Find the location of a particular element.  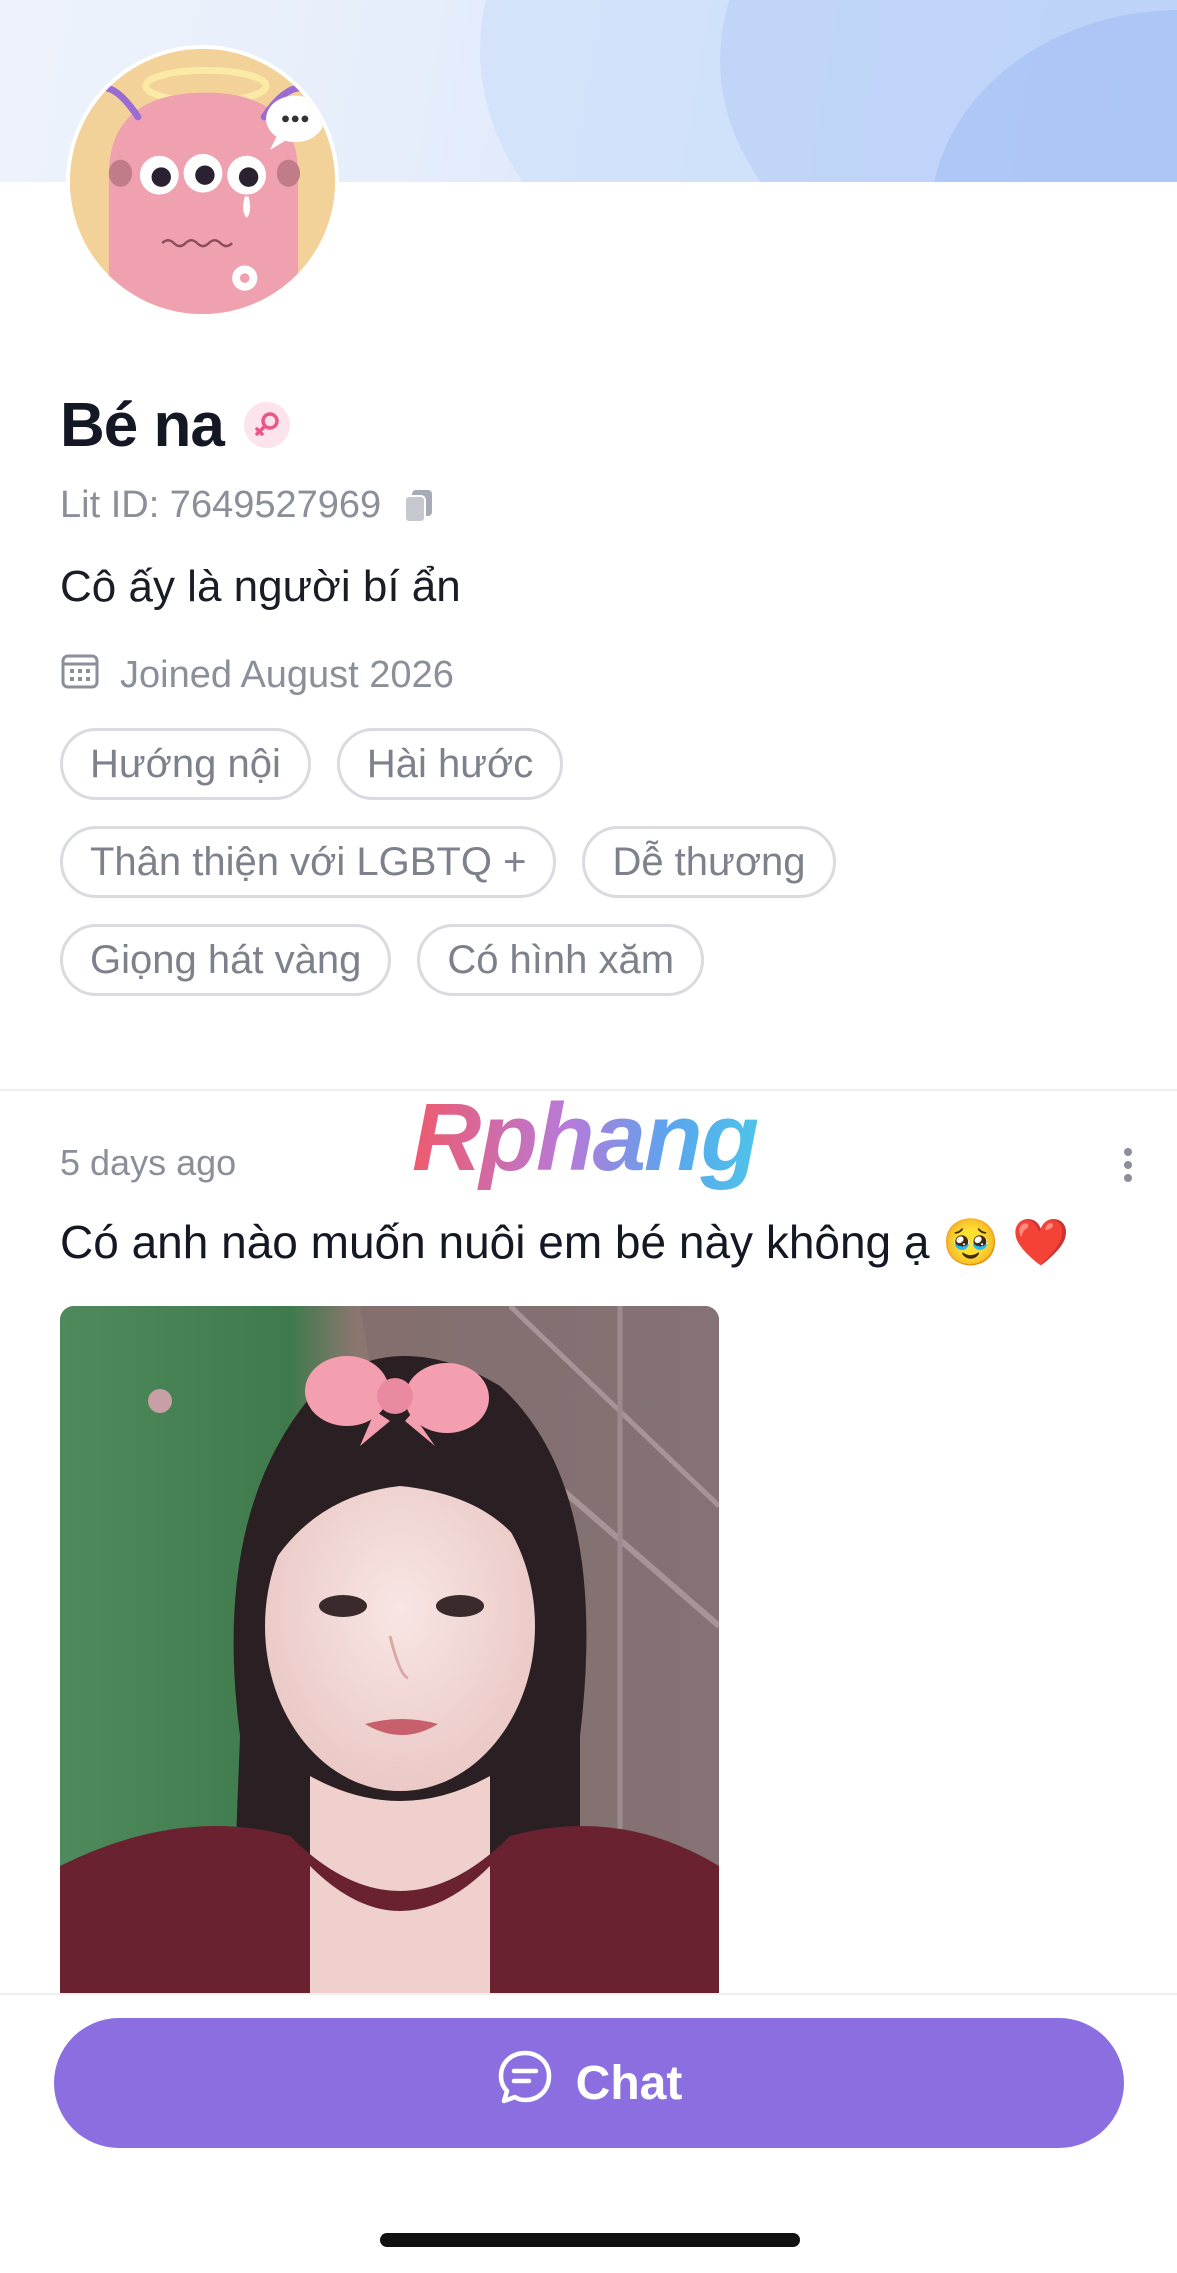

avatar-monster-illustration is located at coordinates (202, 181).